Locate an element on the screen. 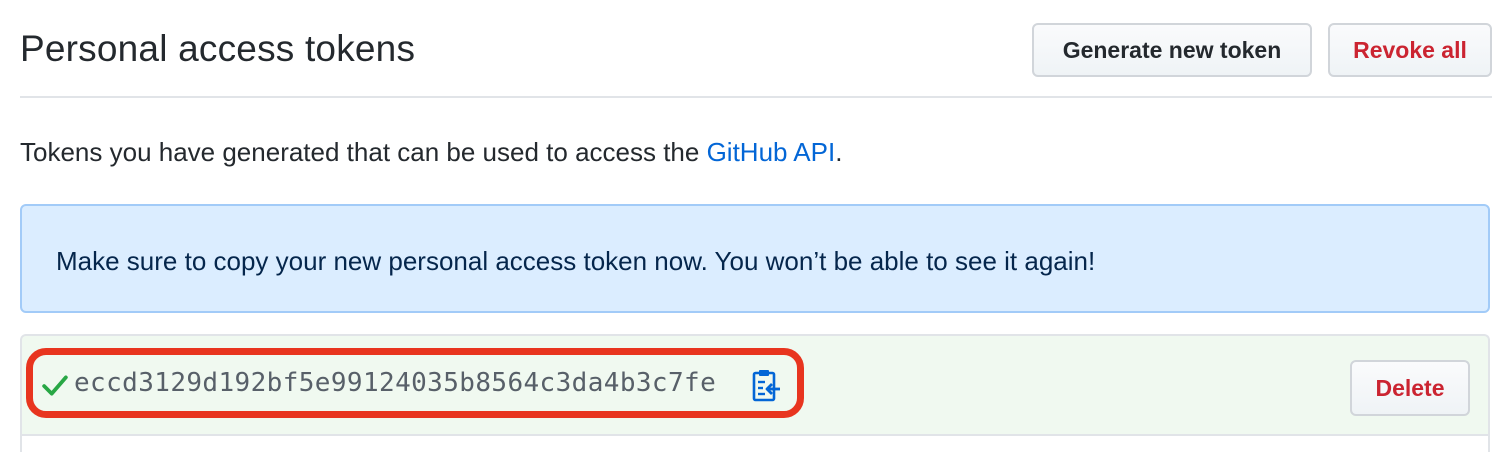 The width and height of the screenshot is (1512, 452). page-title: Personal access tokens is located at coordinates (218, 48).